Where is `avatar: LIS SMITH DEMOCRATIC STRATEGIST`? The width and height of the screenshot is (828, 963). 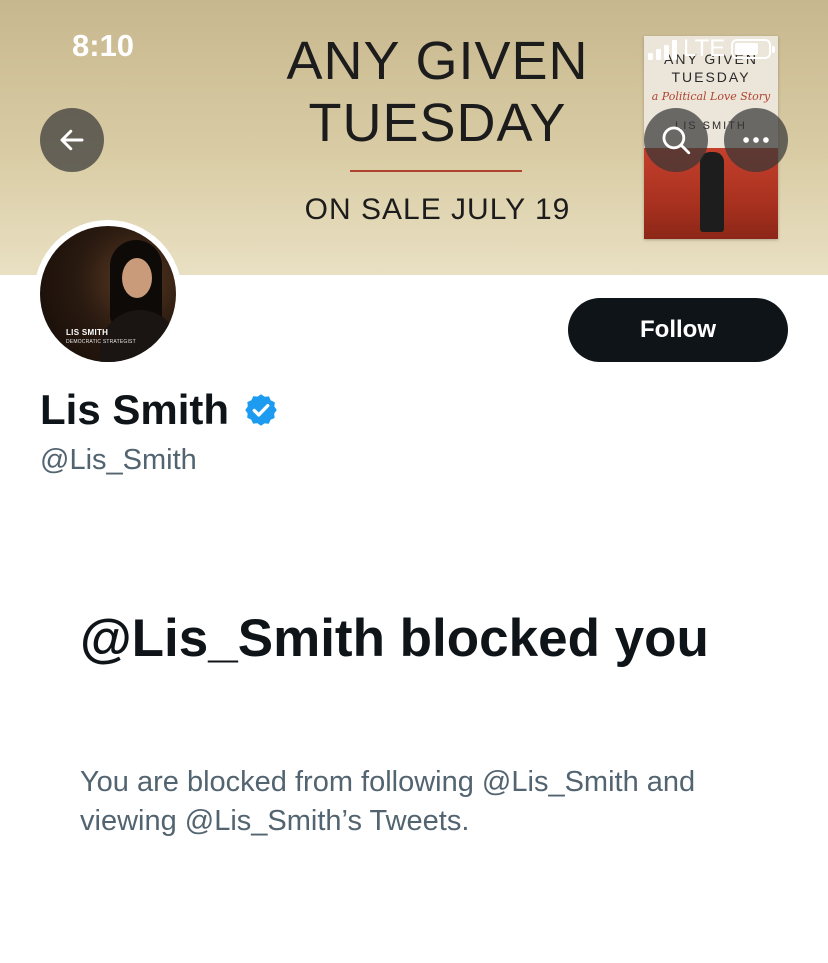
avatar: LIS SMITH DEMOCRATIC STRATEGIST is located at coordinates (108, 294).